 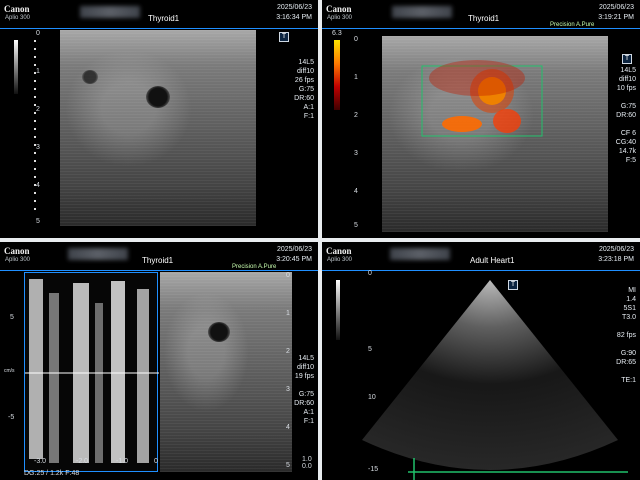 What do you see at coordinates (626, 88) in the screenshot?
I see `param: 10 fps` at bounding box center [626, 88].